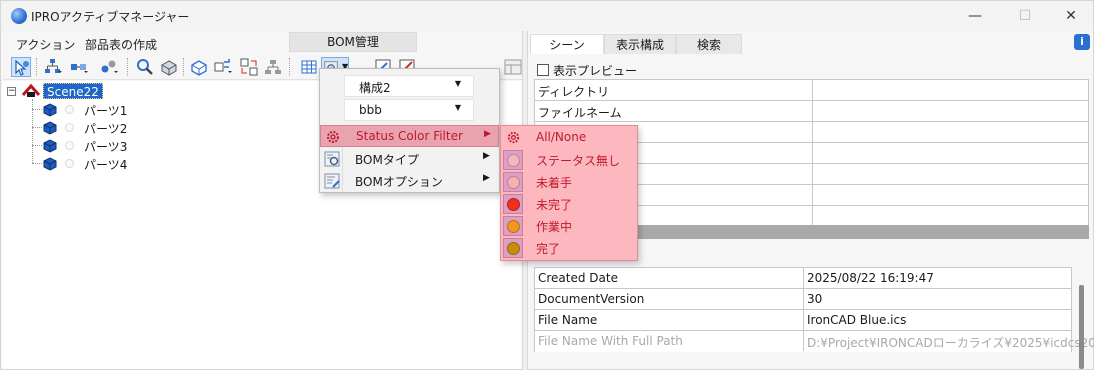 This screenshot has width=1094, height=370. Describe the element at coordinates (11, 91) in the screenshot. I see `tree-collapse-toggle: −` at that location.